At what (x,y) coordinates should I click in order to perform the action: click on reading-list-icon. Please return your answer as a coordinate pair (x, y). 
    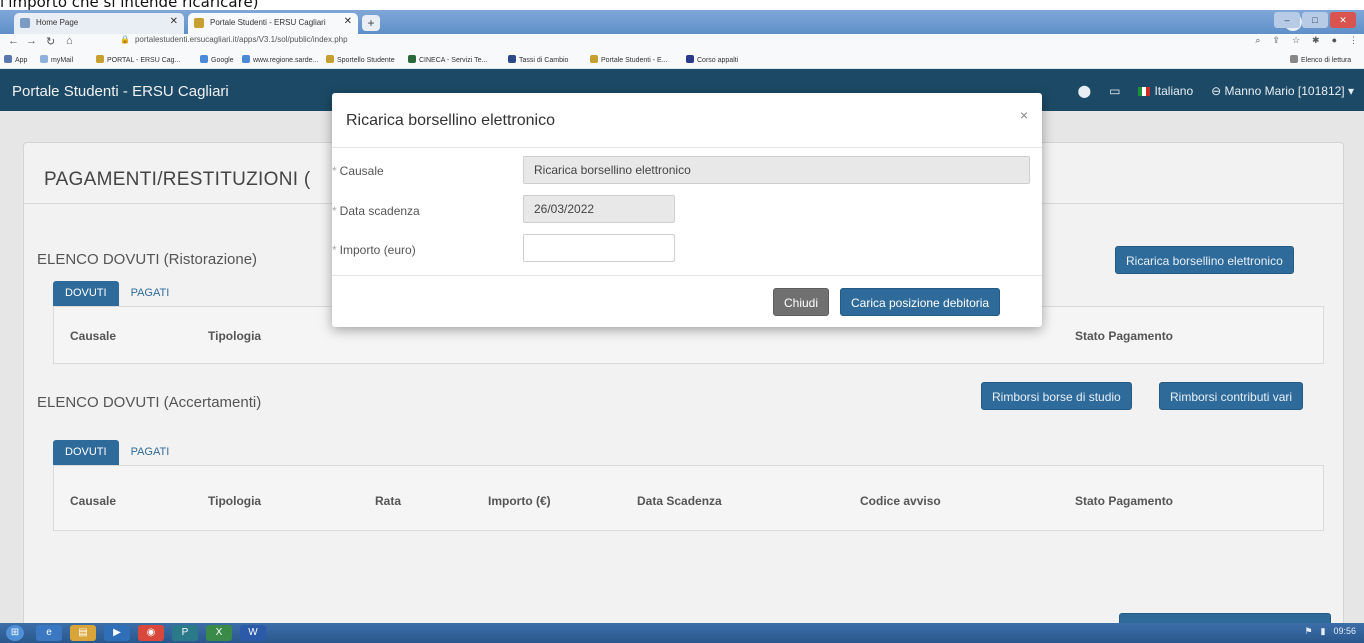
    Looking at the image, I should click on (1294, 59).